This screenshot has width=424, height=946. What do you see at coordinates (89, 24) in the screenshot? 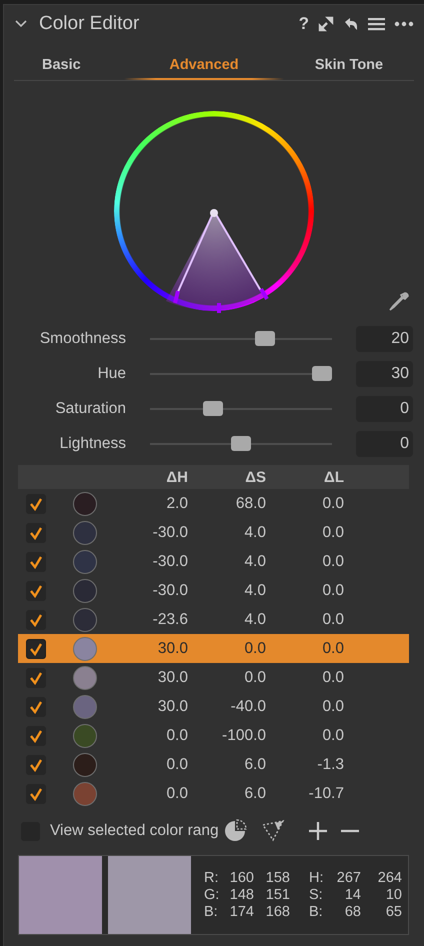
I see `panel-title: Color Editor` at bounding box center [89, 24].